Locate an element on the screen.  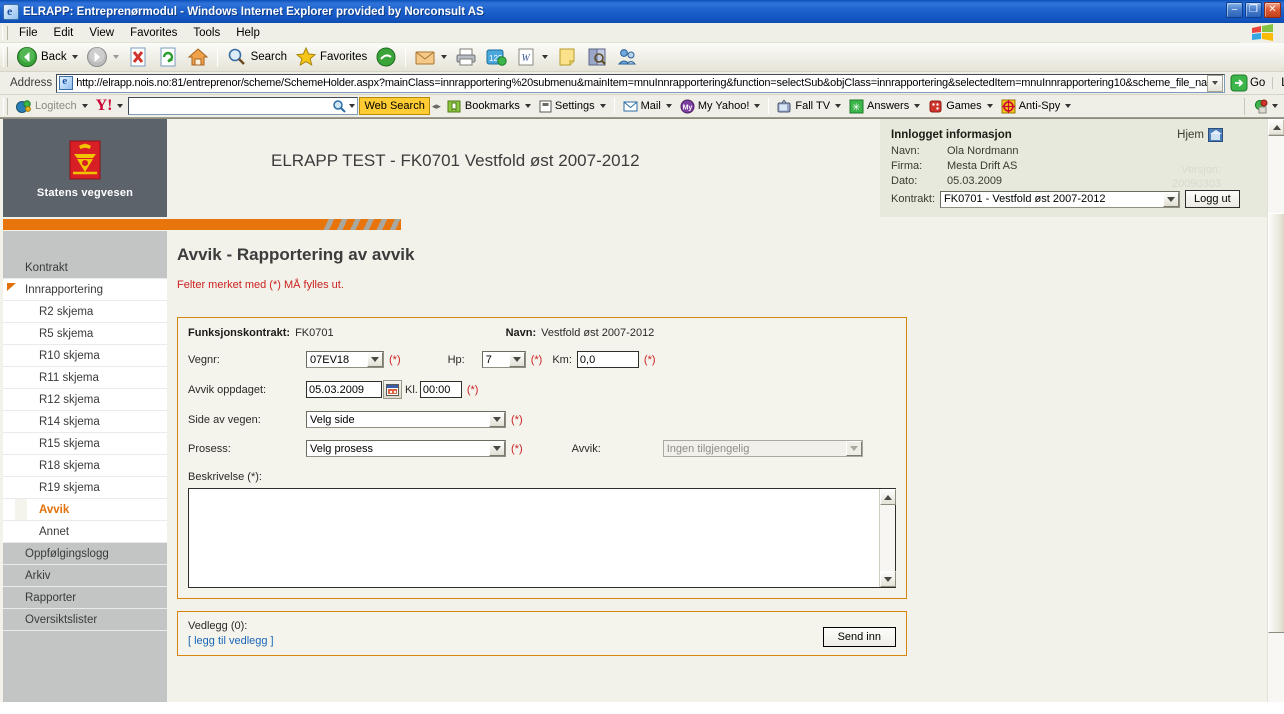
yahoo-settings: Settings is located at coordinates (572, 106).